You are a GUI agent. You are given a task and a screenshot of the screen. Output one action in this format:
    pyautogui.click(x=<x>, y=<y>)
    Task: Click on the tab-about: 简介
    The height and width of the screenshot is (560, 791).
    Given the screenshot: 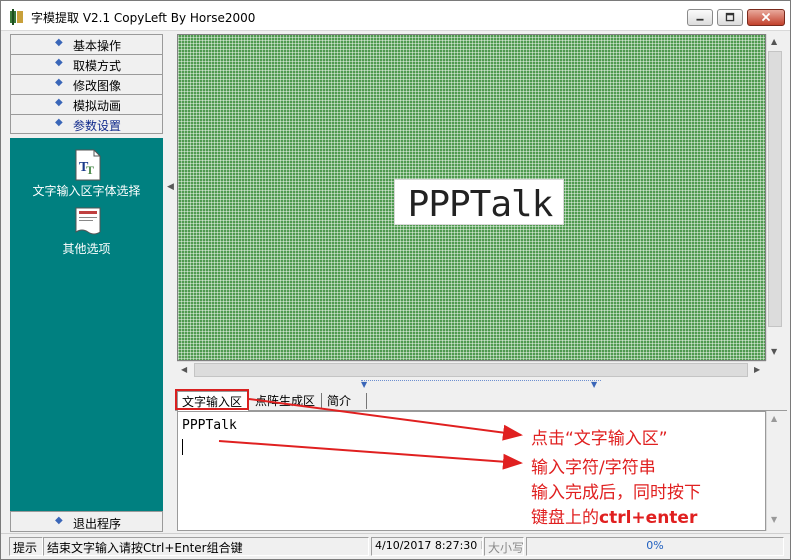 What is the action you would take?
    pyautogui.click(x=345, y=401)
    